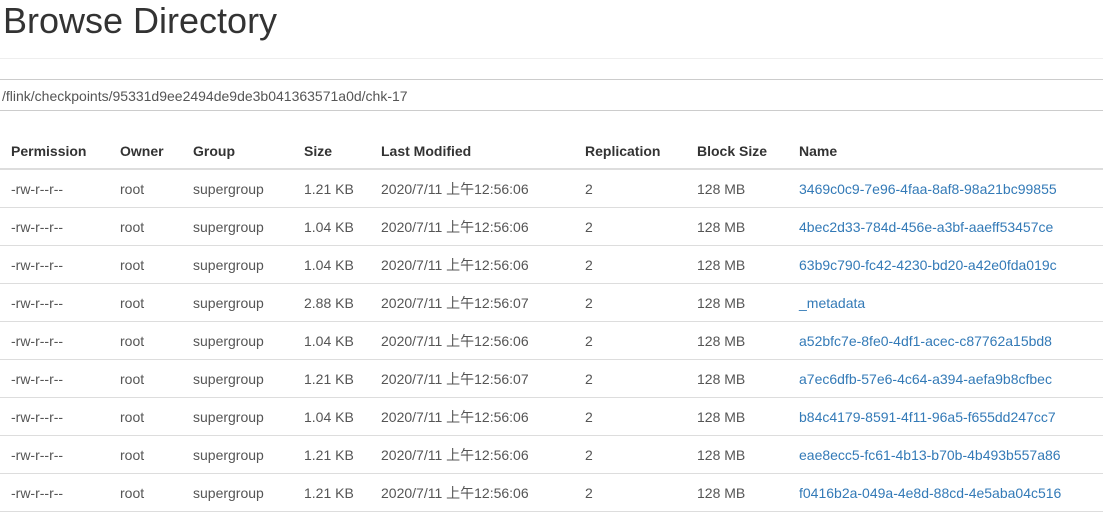  Describe the element at coordinates (945, 151) in the screenshot. I see `column-header-name: Name` at that location.